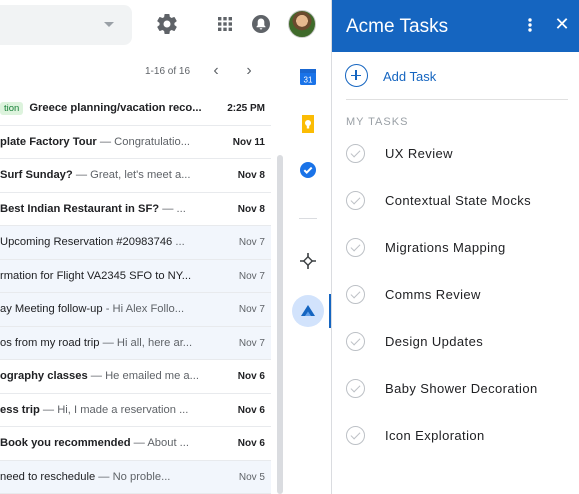  I want to click on search-options-icon, so click(109, 24).